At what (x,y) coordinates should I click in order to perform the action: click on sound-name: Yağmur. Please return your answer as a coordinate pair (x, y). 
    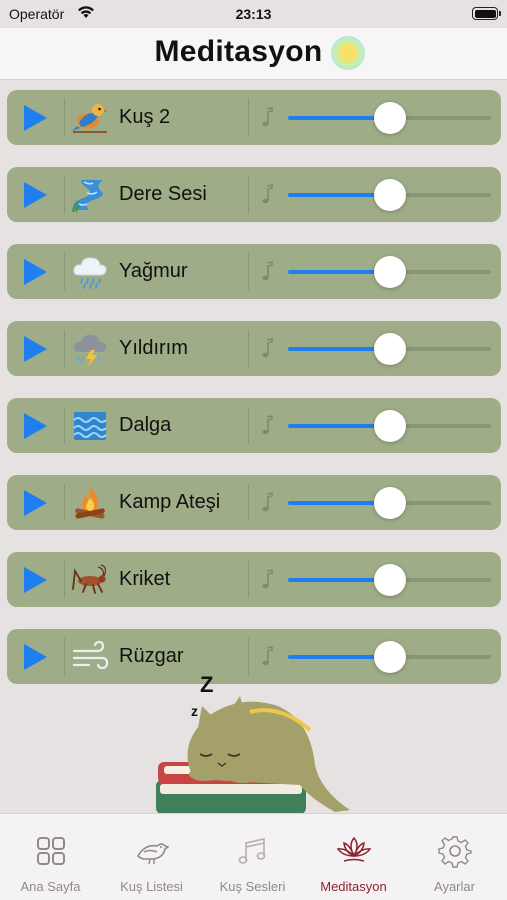
    Looking at the image, I should click on (153, 271).